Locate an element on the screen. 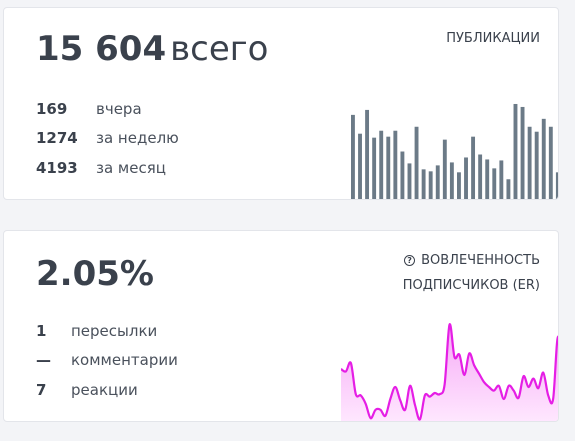 Image resolution: width=575 pixels, height=441 pixels. stat-value: 1274 is located at coordinates (57, 138).